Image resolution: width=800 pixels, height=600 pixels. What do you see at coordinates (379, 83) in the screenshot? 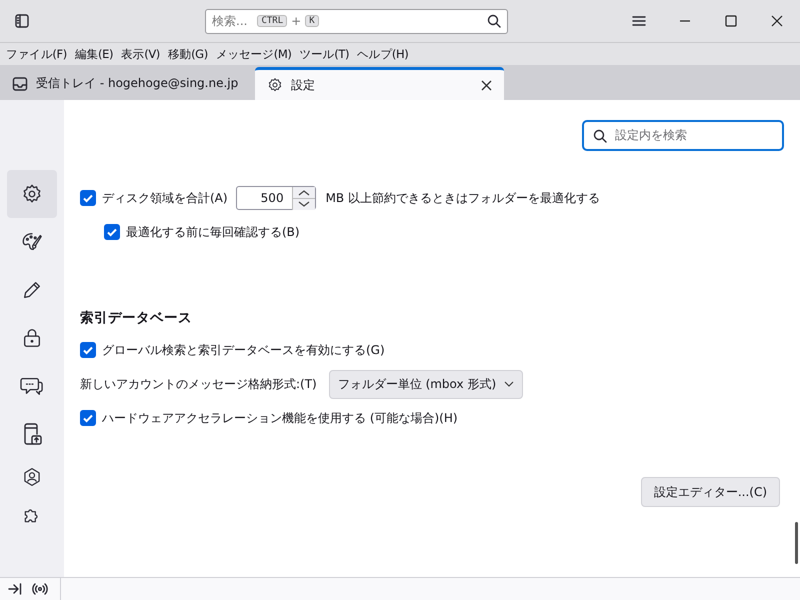
I see `tab: 設定` at bounding box center [379, 83].